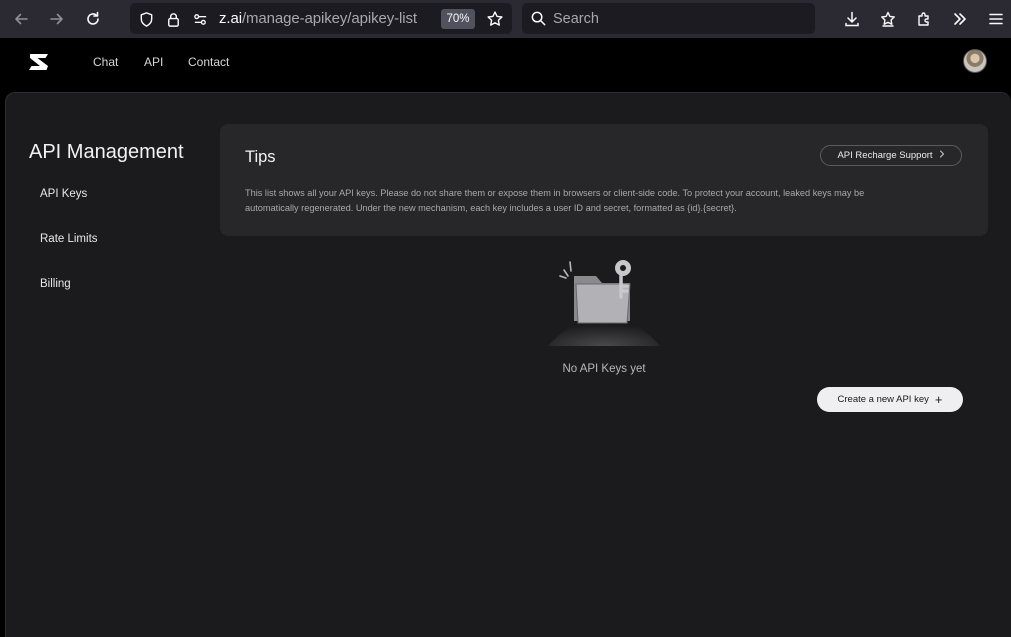 The image size is (1011, 637). Describe the element at coordinates (996, 19) in the screenshot. I see `hamburger-menu-icon` at that location.